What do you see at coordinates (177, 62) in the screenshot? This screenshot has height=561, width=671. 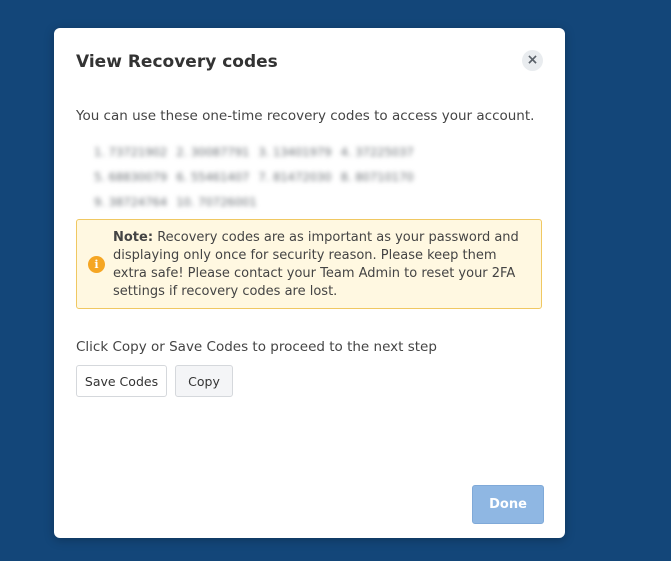 I see `dialog-title: View Recovery codes` at bounding box center [177, 62].